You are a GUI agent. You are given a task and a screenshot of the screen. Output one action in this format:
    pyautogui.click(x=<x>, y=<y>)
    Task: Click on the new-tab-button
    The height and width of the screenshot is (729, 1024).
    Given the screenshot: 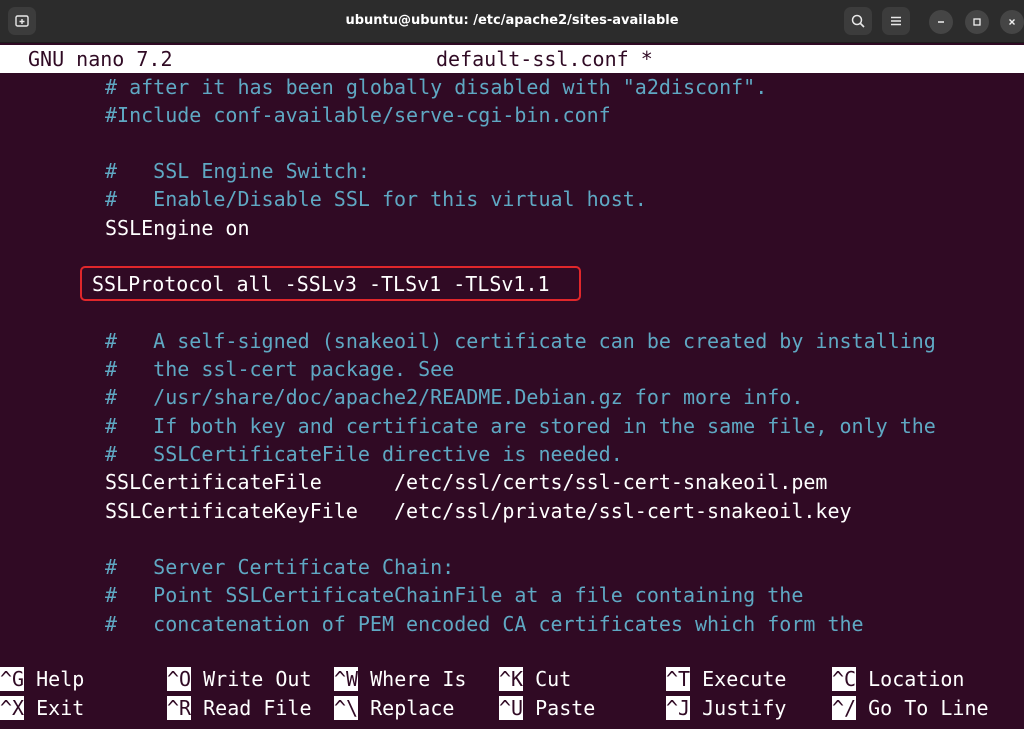 What is the action you would take?
    pyautogui.click(x=22, y=21)
    